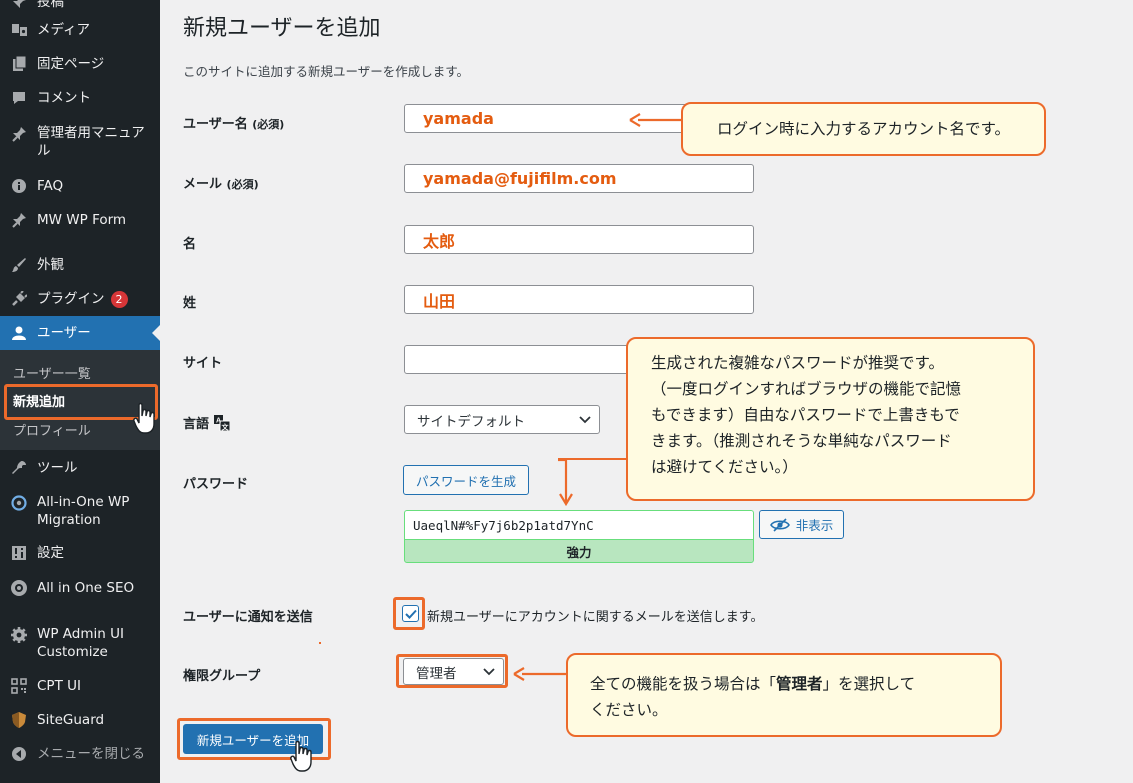 This screenshot has width=1133, height=783. Describe the element at coordinates (19, 686) in the screenshot. I see `grid-icon` at that location.